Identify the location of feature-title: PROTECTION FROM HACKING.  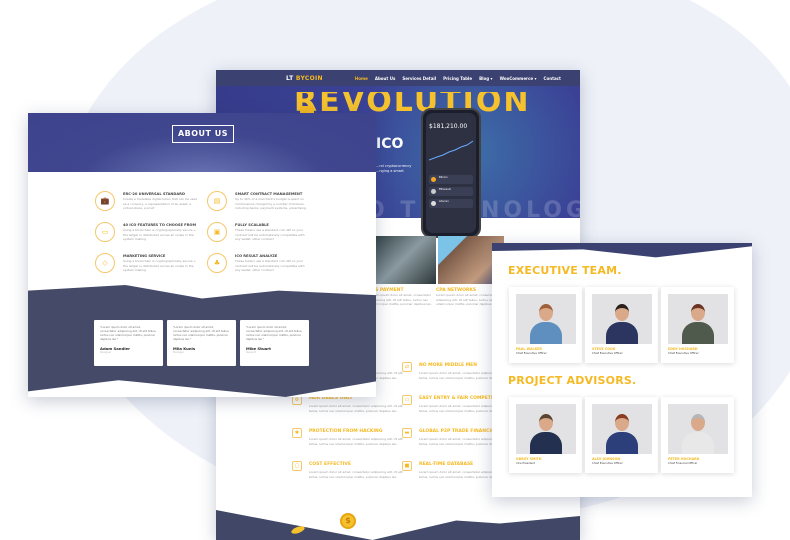
(346, 431).